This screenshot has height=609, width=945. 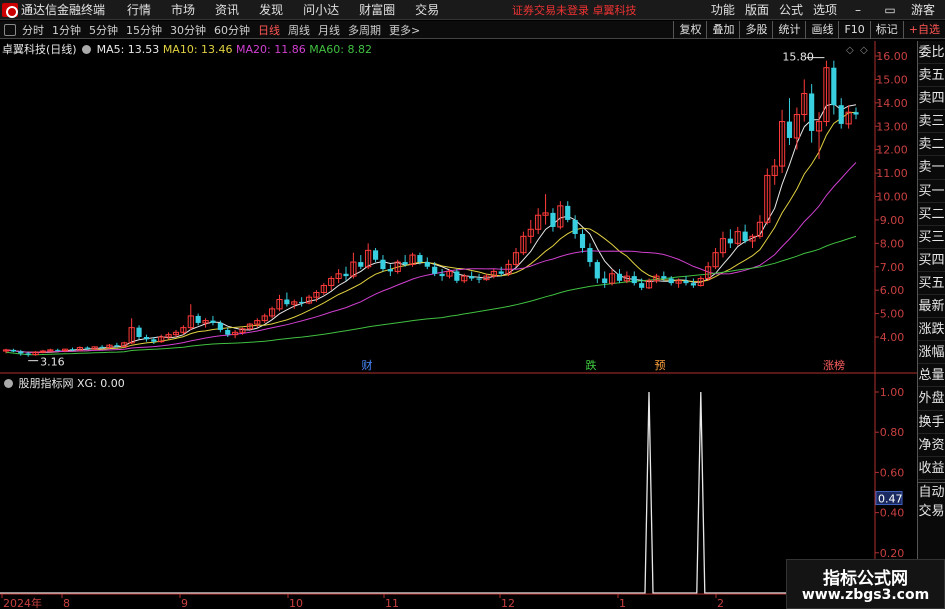 I want to click on price-tick-label: 5.00, so click(x=892, y=314).